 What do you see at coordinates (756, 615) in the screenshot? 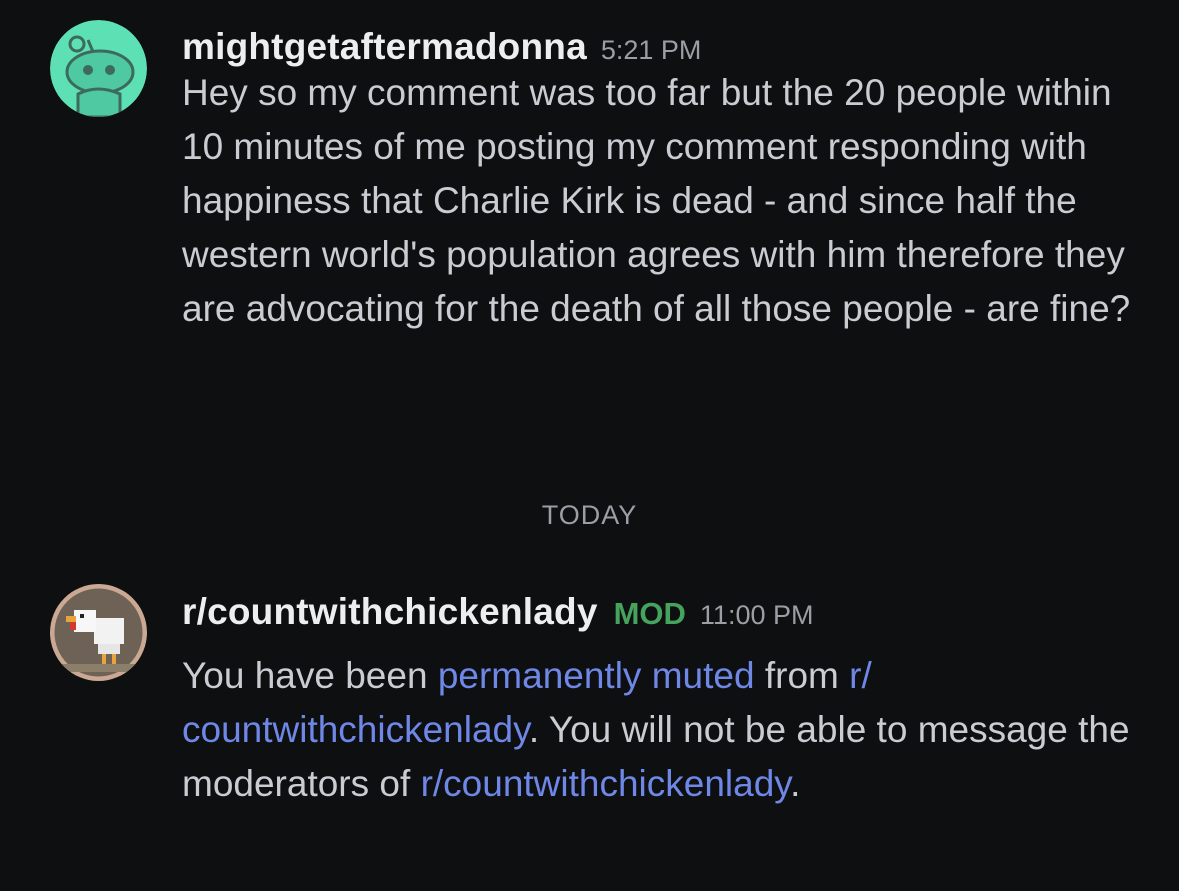
I see `message-time: 11:00 PM` at bounding box center [756, 615].